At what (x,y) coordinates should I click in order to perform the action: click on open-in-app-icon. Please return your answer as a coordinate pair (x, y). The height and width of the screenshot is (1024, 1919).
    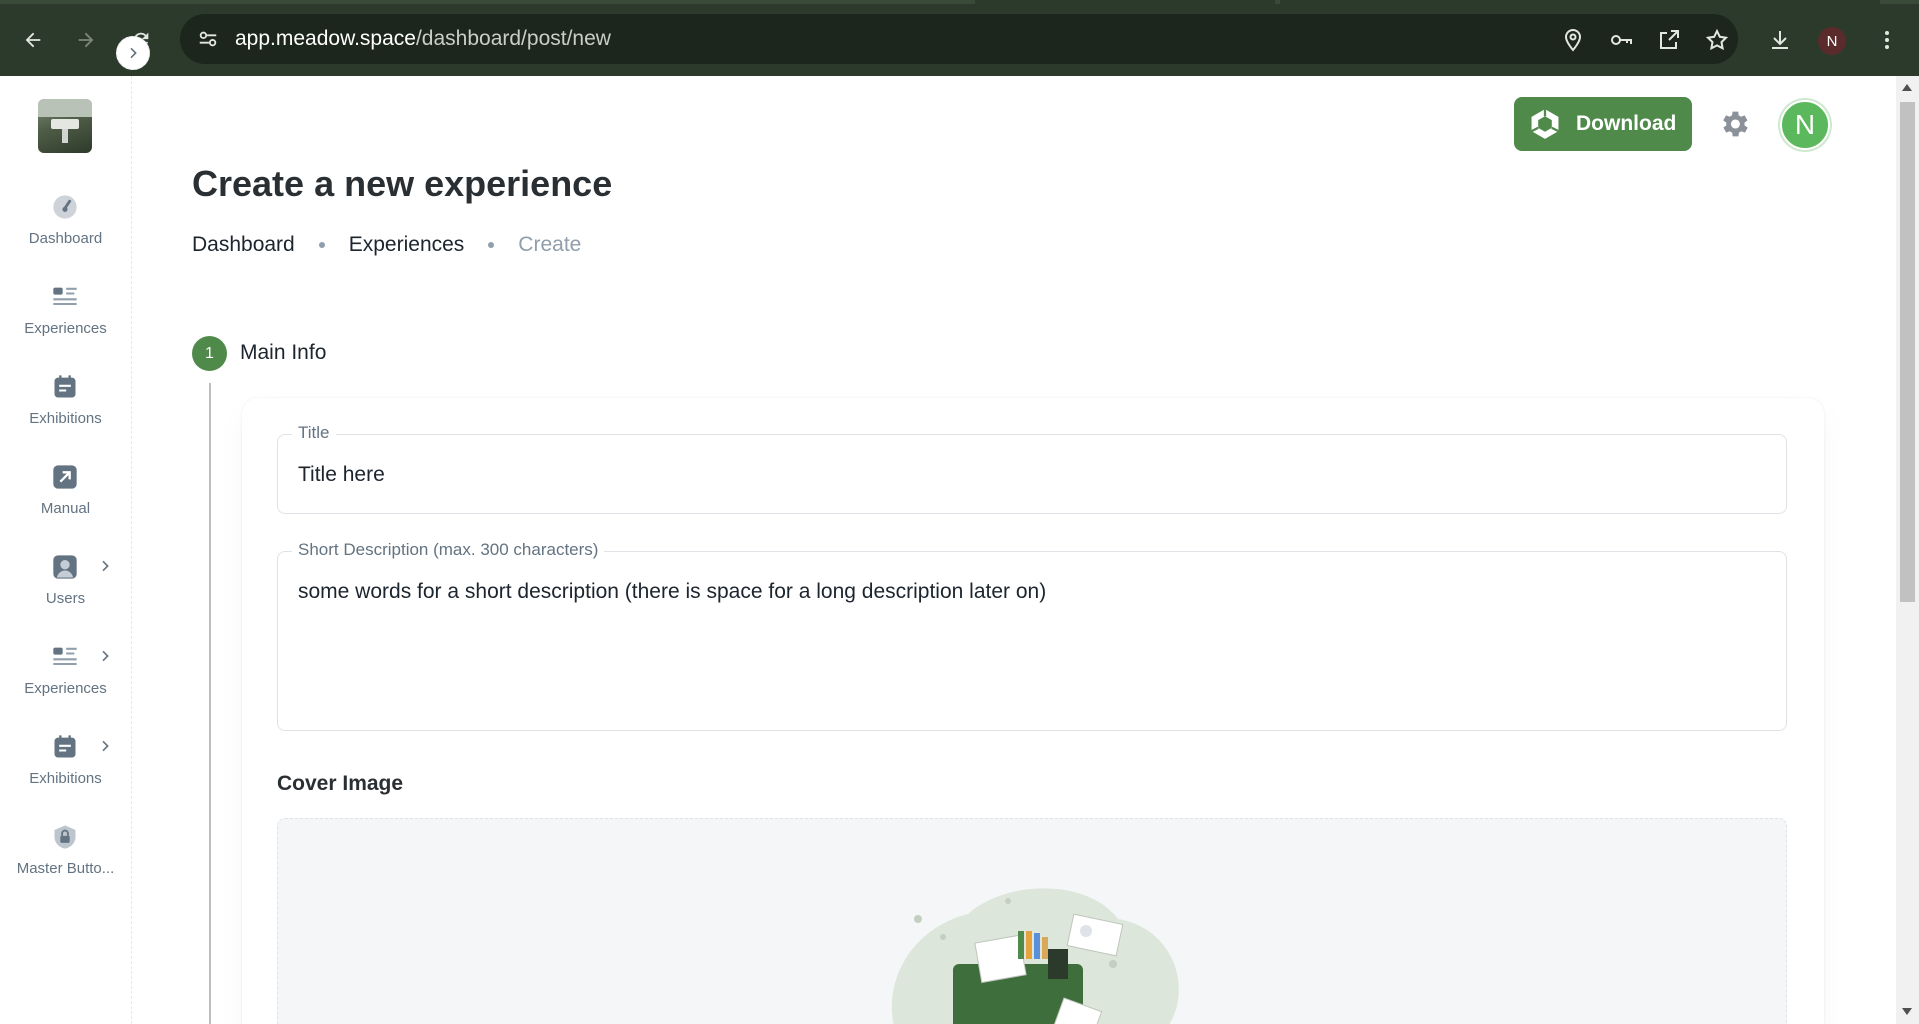
    Looking at the image, I should click on (1669, 40).